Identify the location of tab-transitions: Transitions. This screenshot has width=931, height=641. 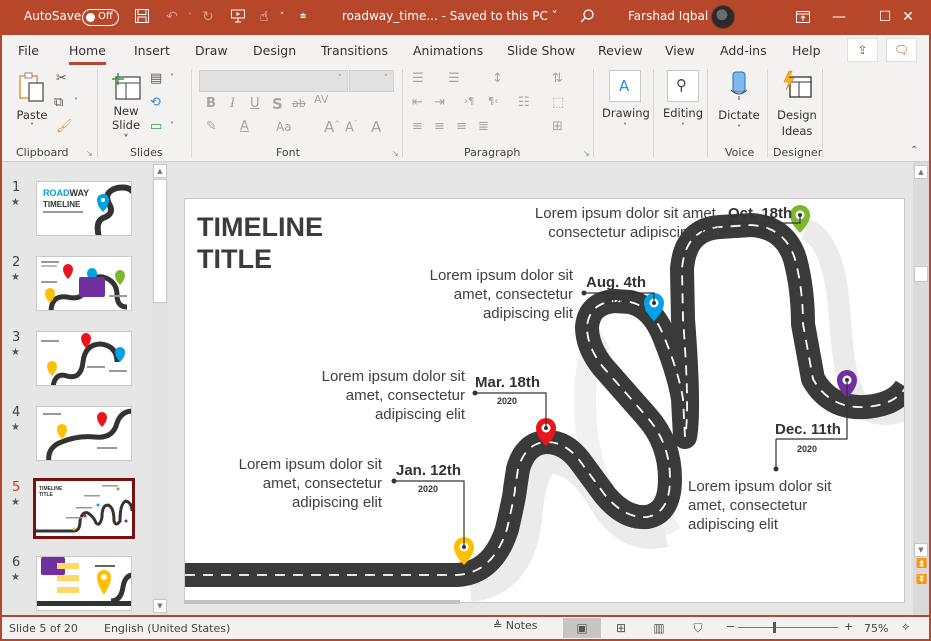
(354, 50).